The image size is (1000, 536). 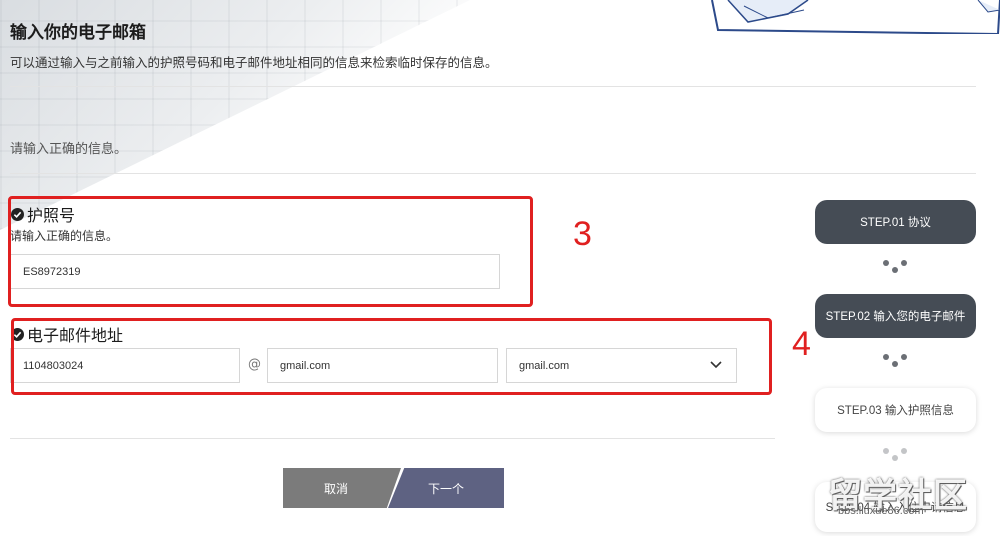 I want to click on passport-input, so click(x=255, y=271).